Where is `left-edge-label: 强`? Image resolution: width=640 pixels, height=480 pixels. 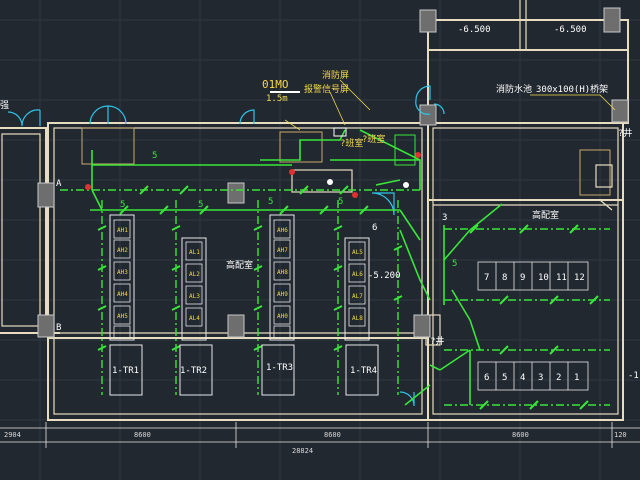
left-edge-label: 强 is located at coordinates (4, 105).